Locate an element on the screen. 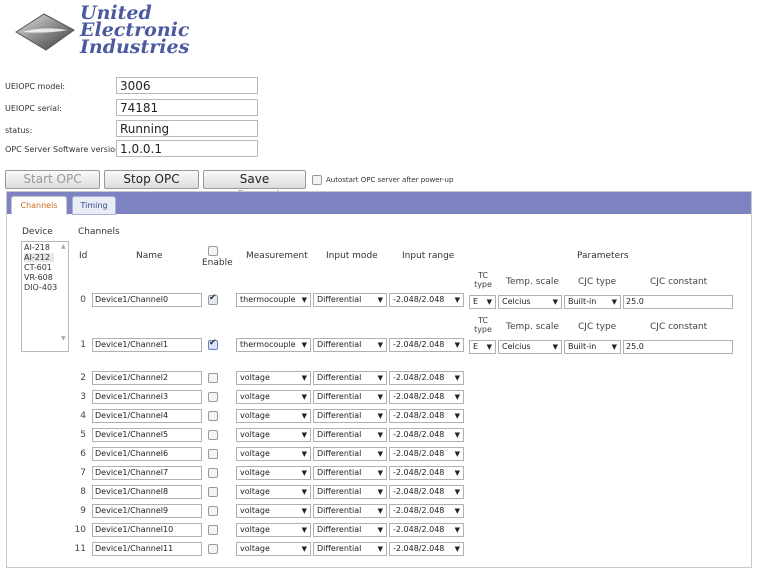 This screenshot has width=760, height=575. enable-all-checkbox is located at coordinates (213, 251).